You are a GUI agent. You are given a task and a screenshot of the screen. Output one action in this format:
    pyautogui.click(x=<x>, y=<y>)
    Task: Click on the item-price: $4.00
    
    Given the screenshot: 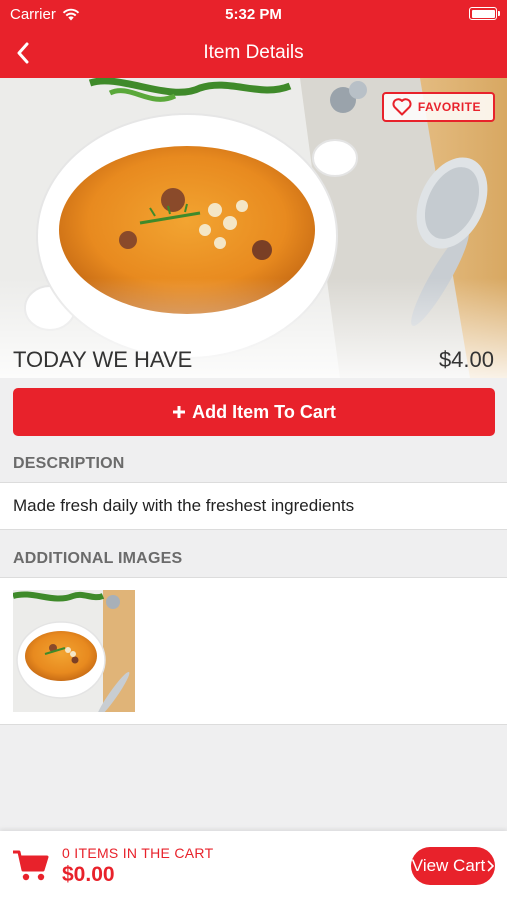 What is the action you would take?
    pyautogui.click(x=466, y=359)
    